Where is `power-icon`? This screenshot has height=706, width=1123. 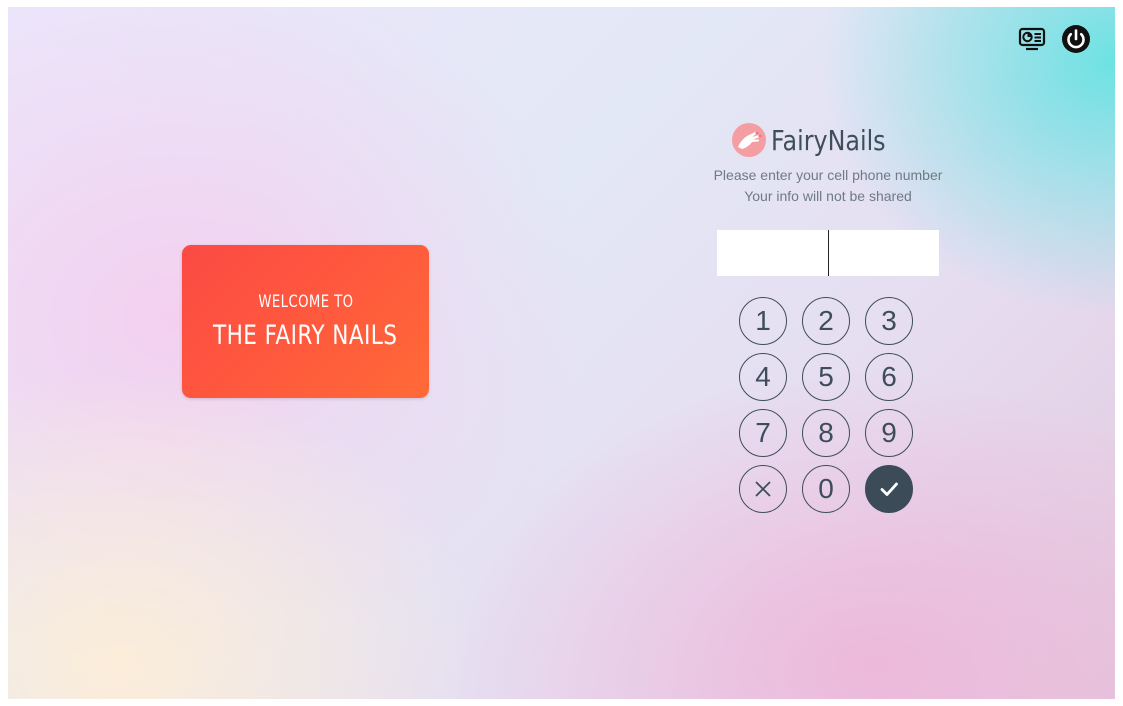
power-icon is located at coordinates (1076, 39).